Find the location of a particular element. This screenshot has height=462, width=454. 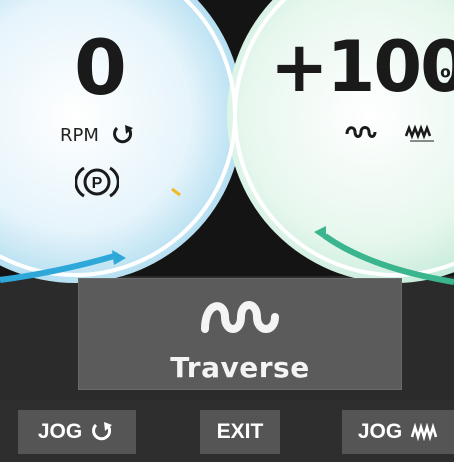

parking-brake-icon: P is located at coordinates (97, 182).